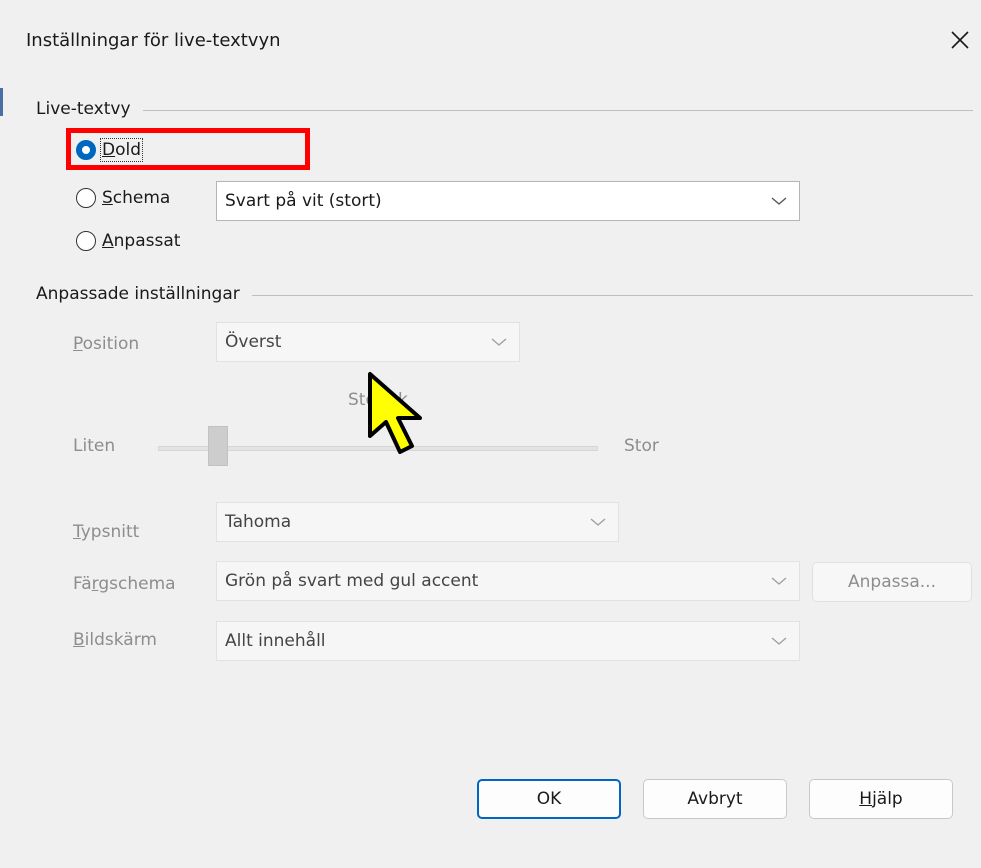 This screenshot has height=868, width=981. What do you see at coordinates (218, 446) in the screenshot?
I see `size-slider-thumb` at bounding box center [218, 446].